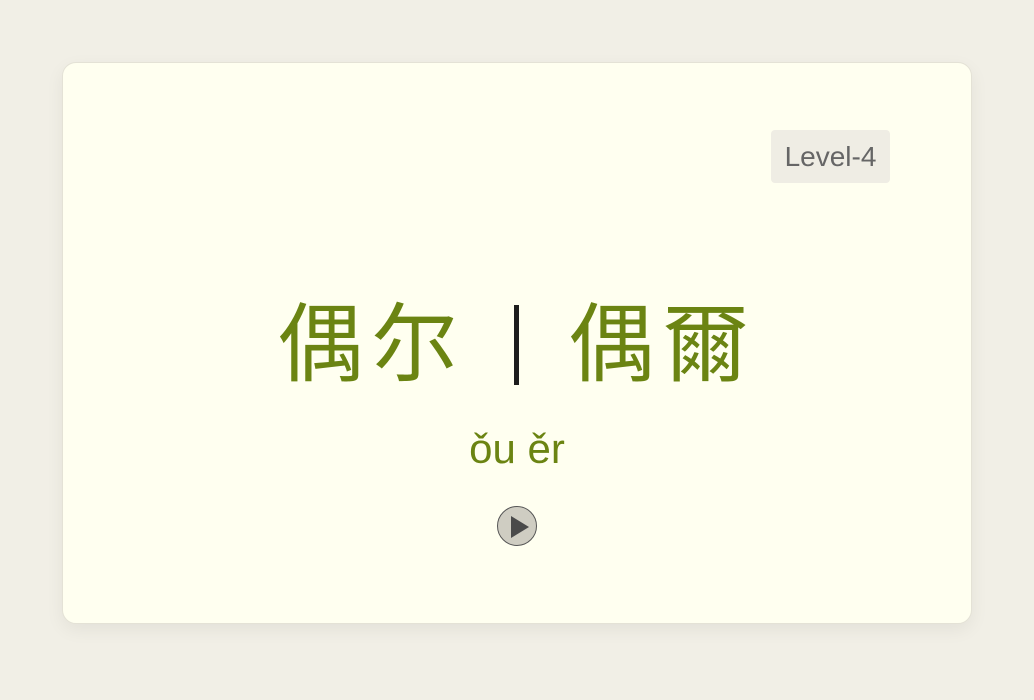 This screenshot has height=700, width=1034. What do you see at coordinates (371, 345) in the screenshot?
I see `simplified-characters: 偶尔` at bounding box center [371, 345].